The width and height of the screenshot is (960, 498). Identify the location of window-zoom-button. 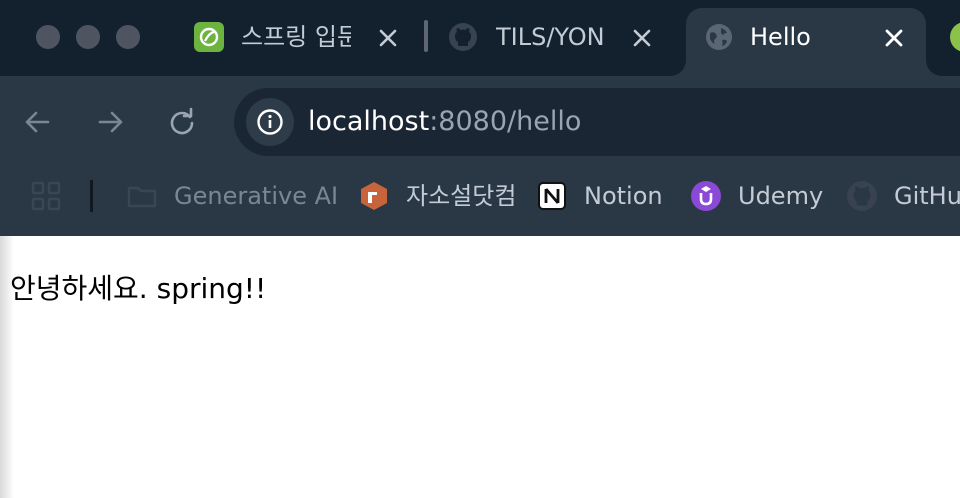
(128, 37).